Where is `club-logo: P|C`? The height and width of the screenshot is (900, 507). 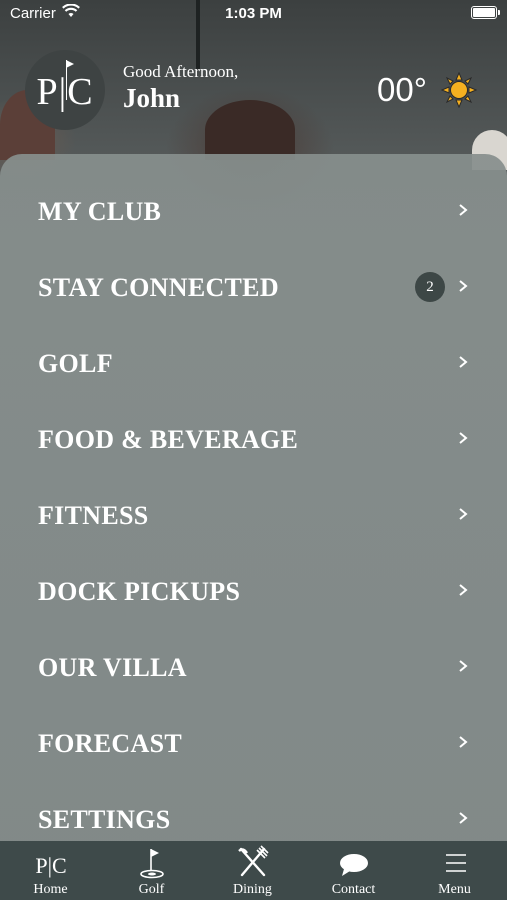
club-logo: P|C is located at coordinates (65, 90).